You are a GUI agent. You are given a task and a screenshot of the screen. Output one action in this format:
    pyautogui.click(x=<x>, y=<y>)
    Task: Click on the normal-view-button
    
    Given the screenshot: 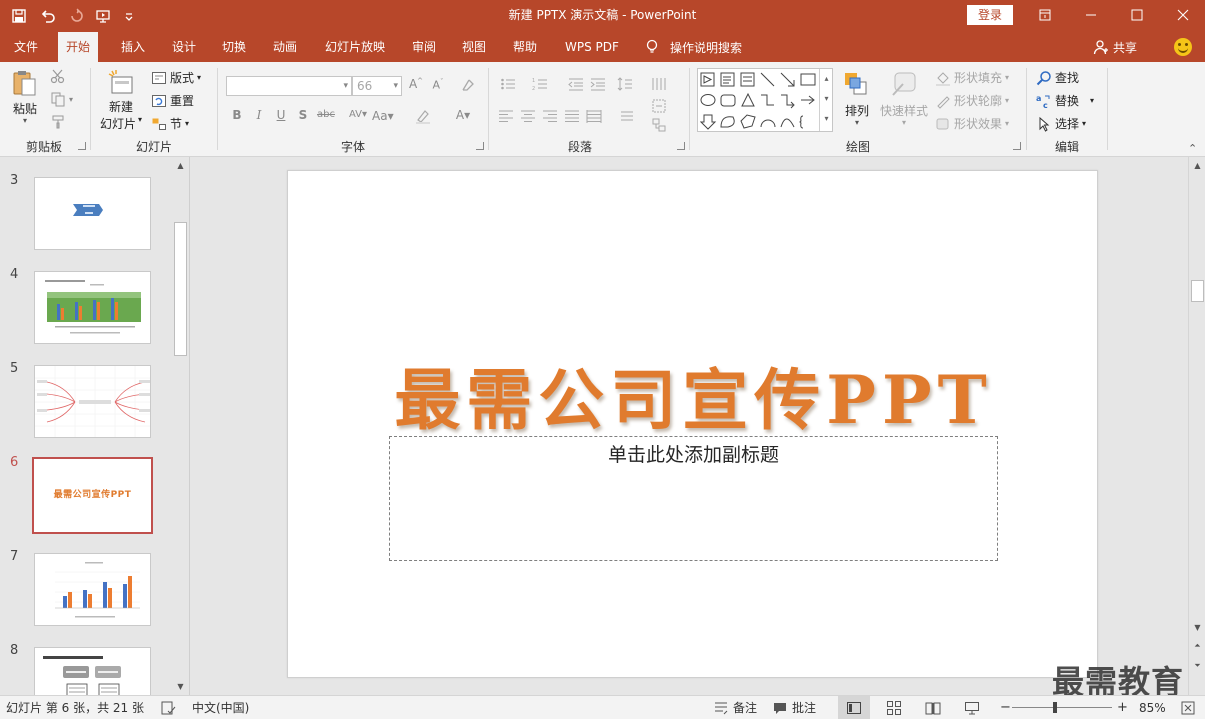 What is the action you would take?
    pyautogui.click(x=854, y=707)
    